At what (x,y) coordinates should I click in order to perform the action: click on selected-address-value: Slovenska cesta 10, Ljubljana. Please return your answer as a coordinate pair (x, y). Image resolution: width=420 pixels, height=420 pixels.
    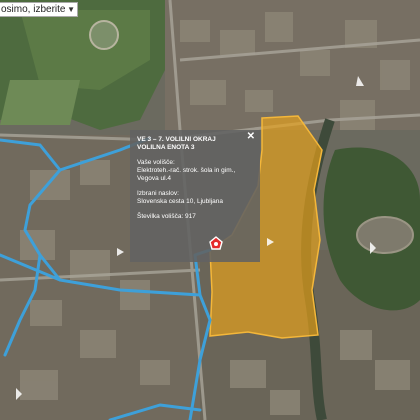
    Looking at the image, I should click on (180, 201).